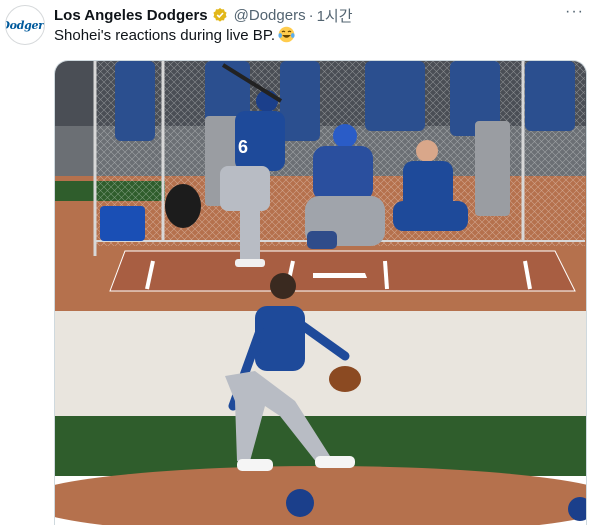 Image resolution: width=592 pixels, height=525 pixels. I want to click on verified-badge-icon, so click(220, 15).